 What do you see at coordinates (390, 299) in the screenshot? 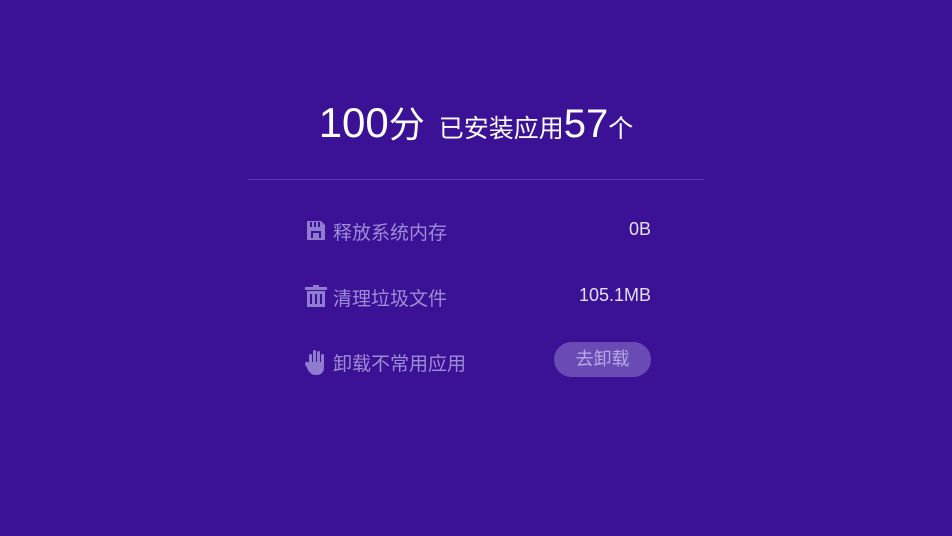
I see `clean-junk-label: 清理垃圾文件` at bounding box center [390, 299].